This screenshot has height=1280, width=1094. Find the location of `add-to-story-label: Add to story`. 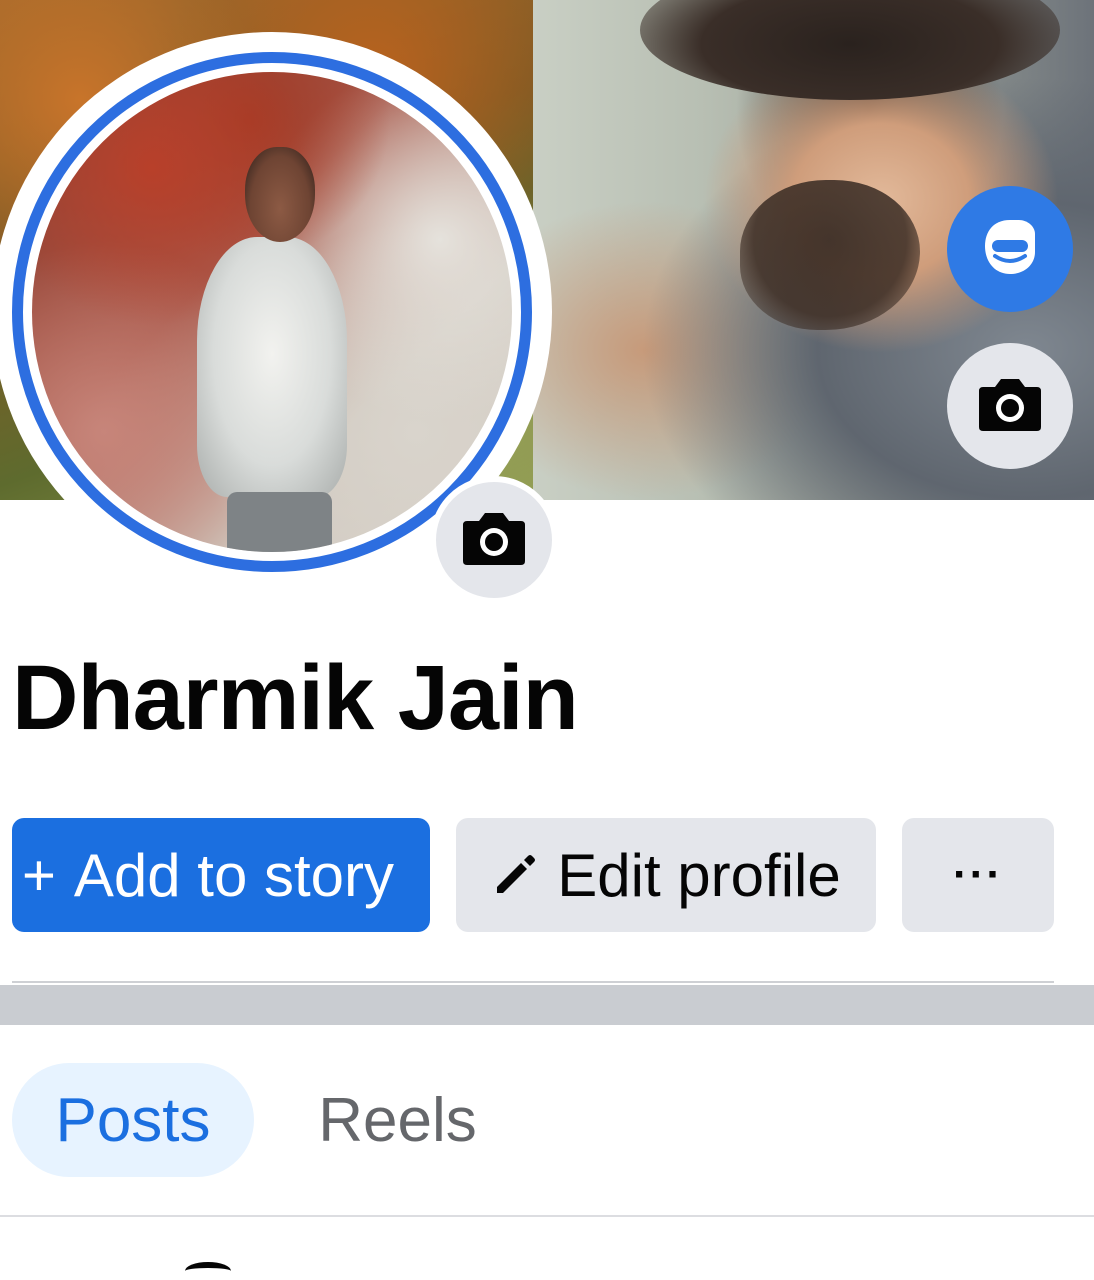

add-to-story-label: Add to story is located at coordinates (234, 875).